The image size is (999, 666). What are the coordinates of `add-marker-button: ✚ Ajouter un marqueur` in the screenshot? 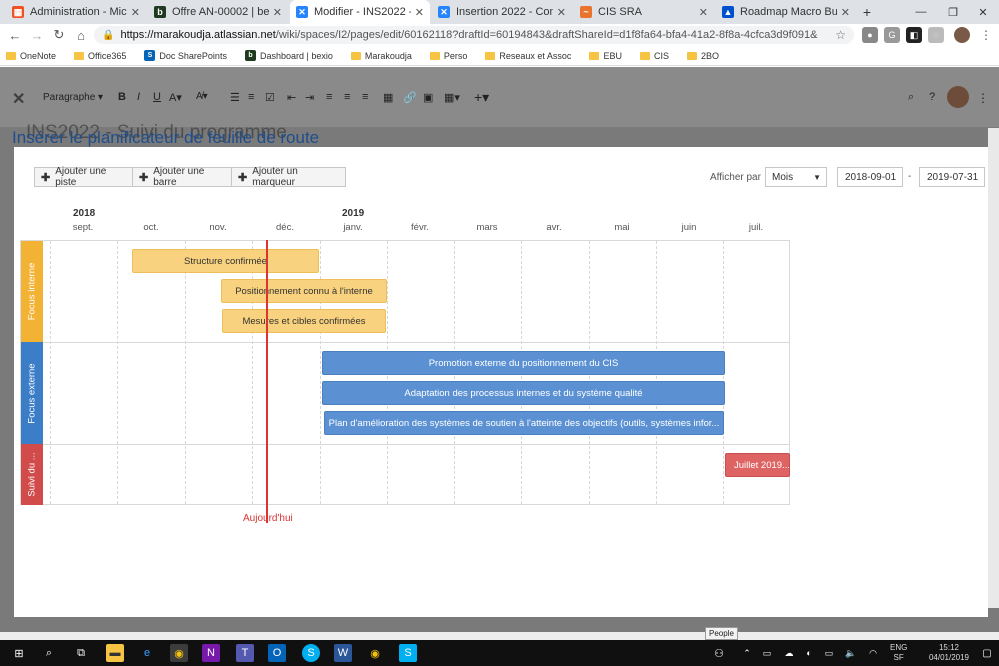 It's located at (288, 177).